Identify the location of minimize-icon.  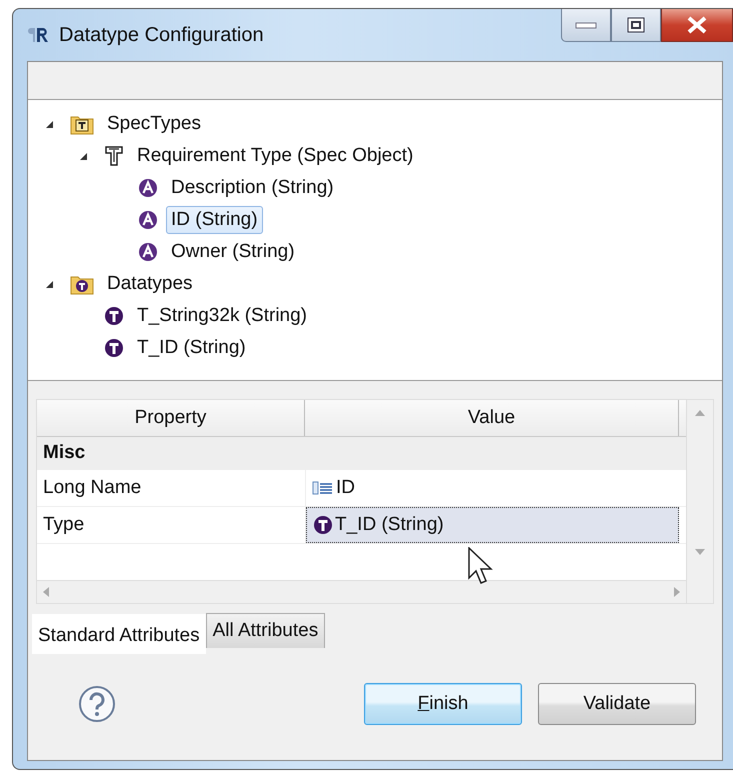
(586, 25).